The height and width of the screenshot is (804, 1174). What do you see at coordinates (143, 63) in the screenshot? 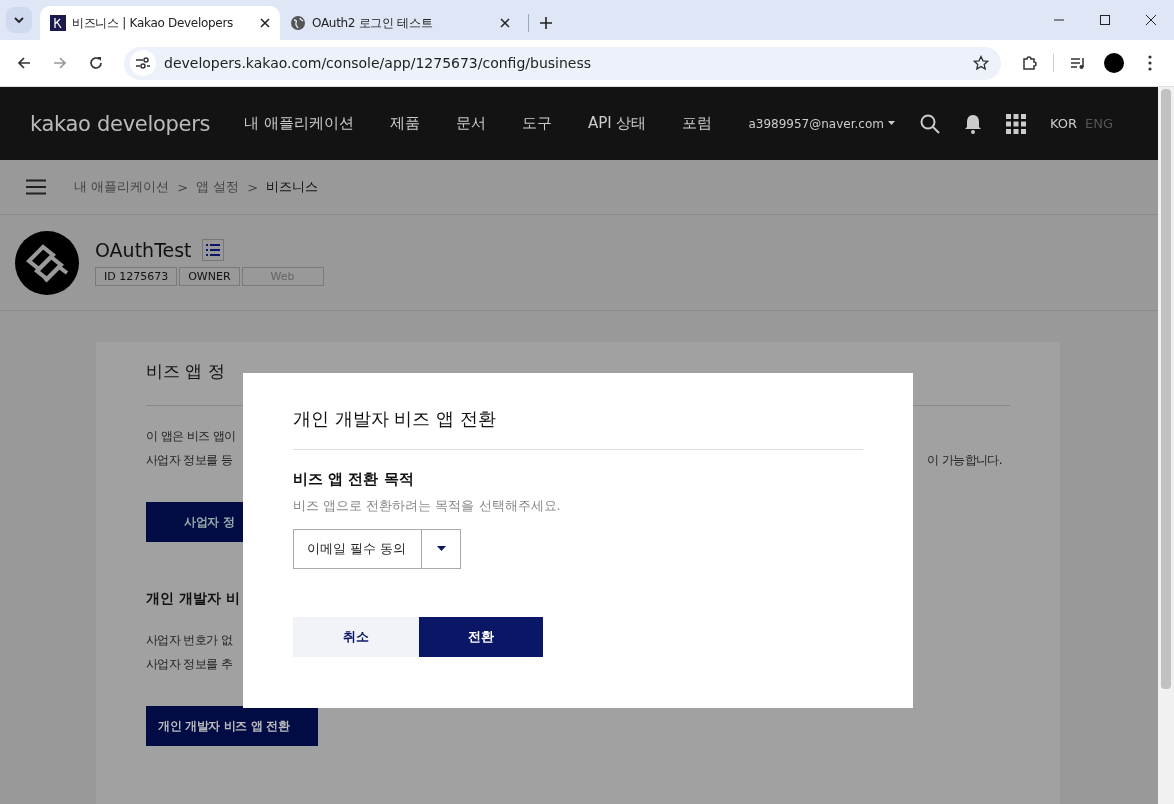
I see `site-settings-icon` at bounding box center [143, 63].